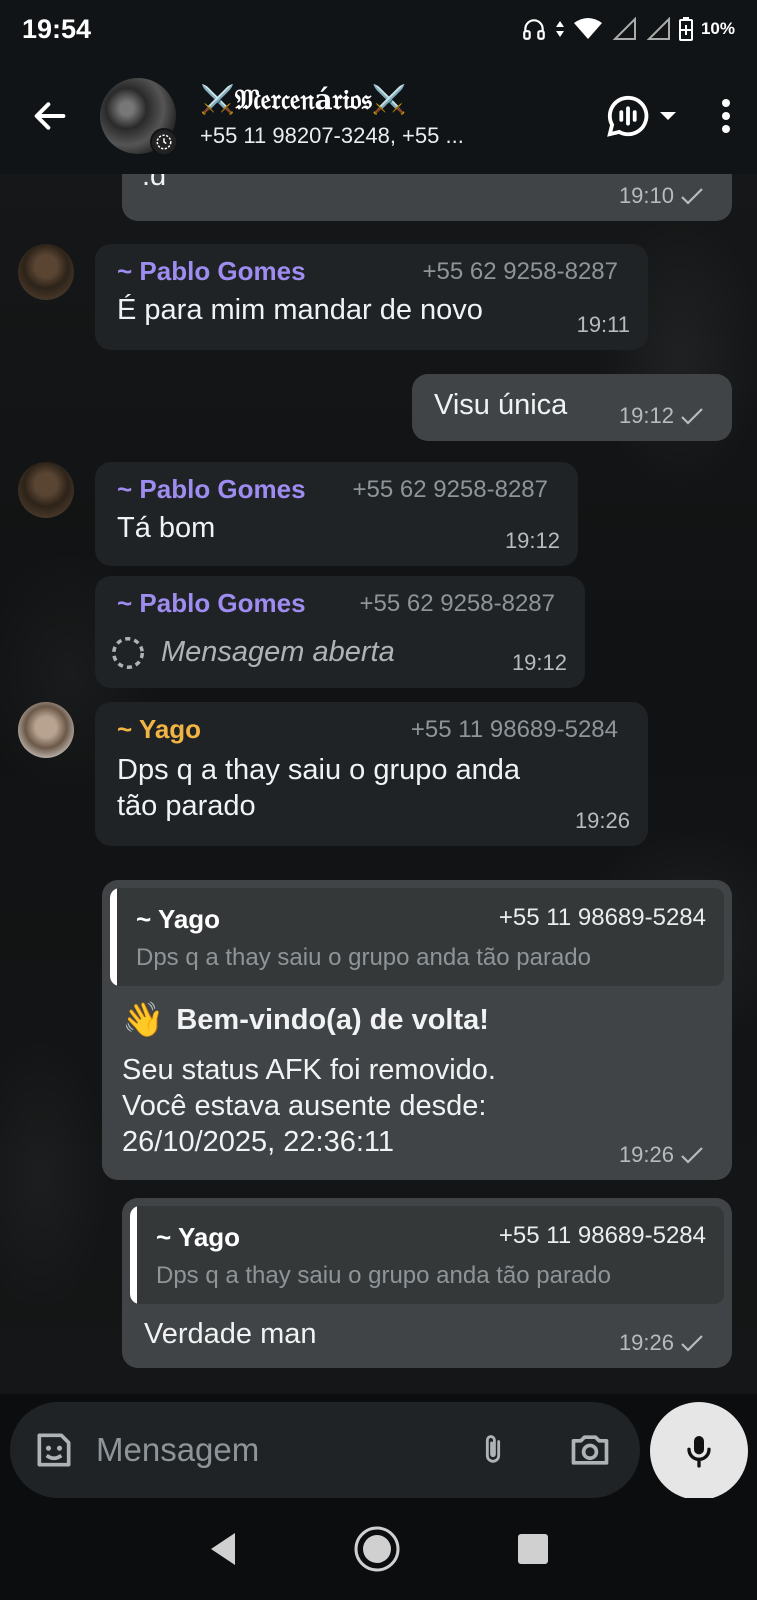 The image size is (757, 1600). What do you see at coordinates (309, 1070) in the screenshot?
I see `afk-line-1: Seu status AFK foi removido.` at bounding box center [309, 1070].